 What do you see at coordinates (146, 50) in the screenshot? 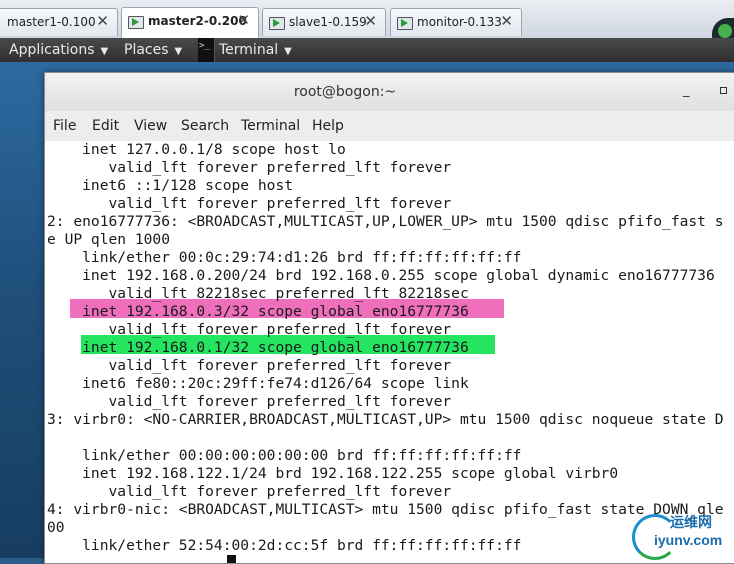
I see `places-label: Places` at bounding box center [146, 50].